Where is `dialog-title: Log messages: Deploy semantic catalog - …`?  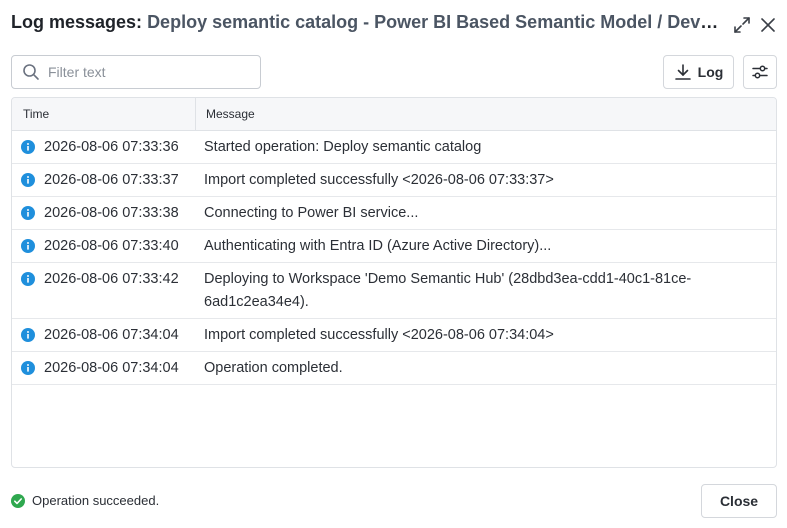 dialog-title: Log messages: Deploy semantic catalog - … is located at coordinates (366, 25).